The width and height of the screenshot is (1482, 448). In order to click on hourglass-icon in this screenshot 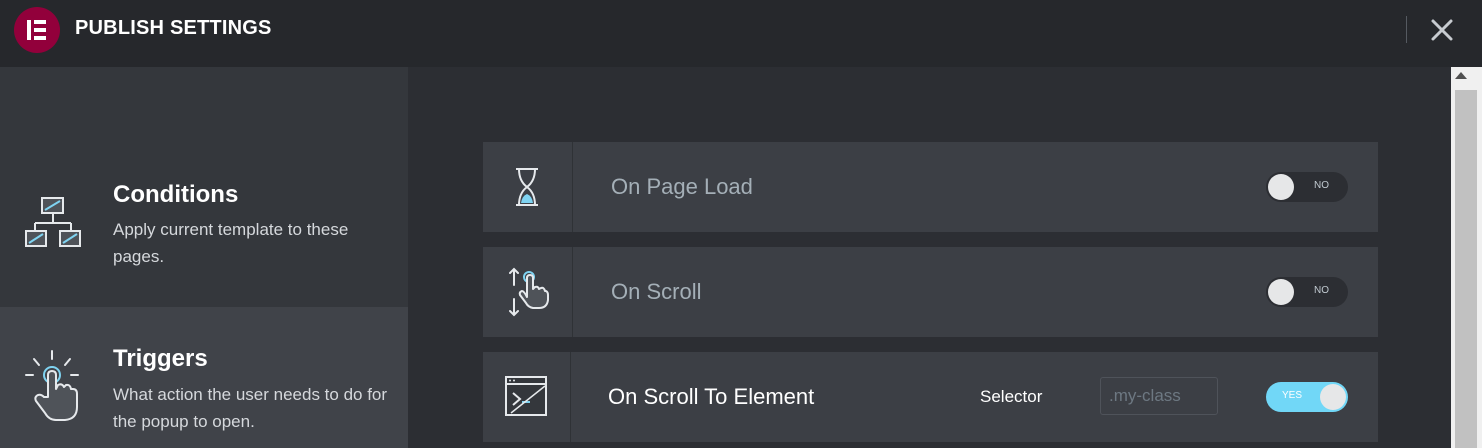, I will do `click(527, 187)`.